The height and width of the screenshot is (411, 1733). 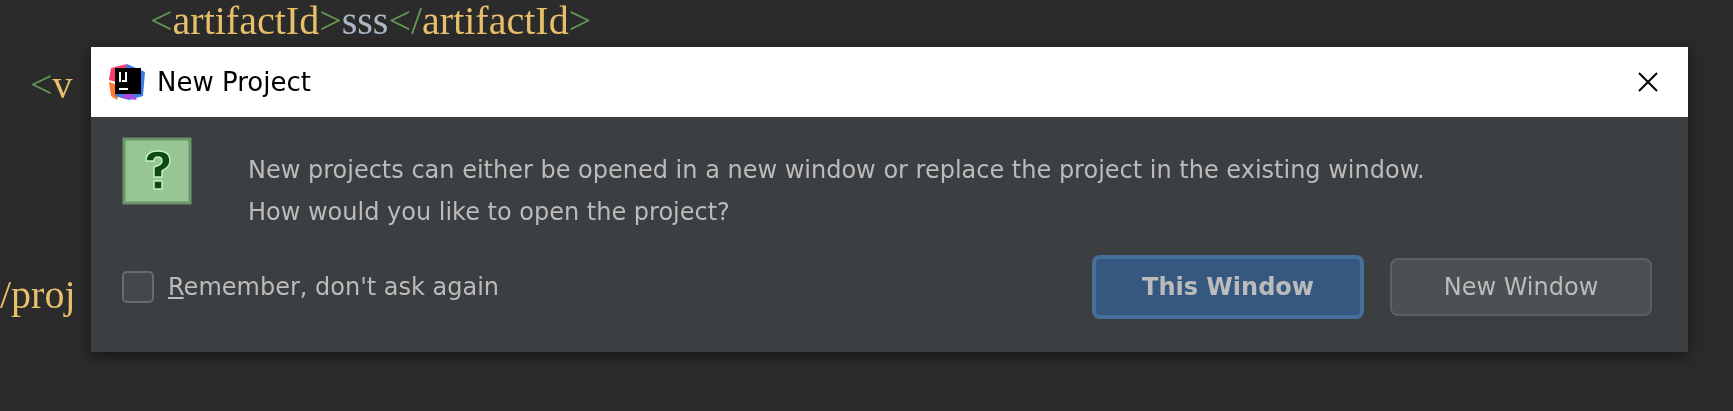 I want to click on message-text: New projects can either be opened in a new window or replace the project in the existing window., so click(x=836, y=170).